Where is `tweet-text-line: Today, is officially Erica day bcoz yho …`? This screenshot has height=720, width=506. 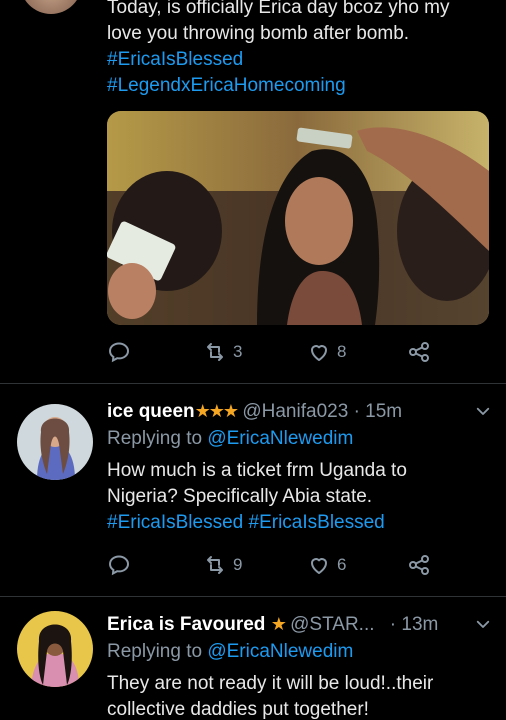
tweet-text-line: Today, is officially Erica day bcoz yho … is located at coordinates (278, 9).